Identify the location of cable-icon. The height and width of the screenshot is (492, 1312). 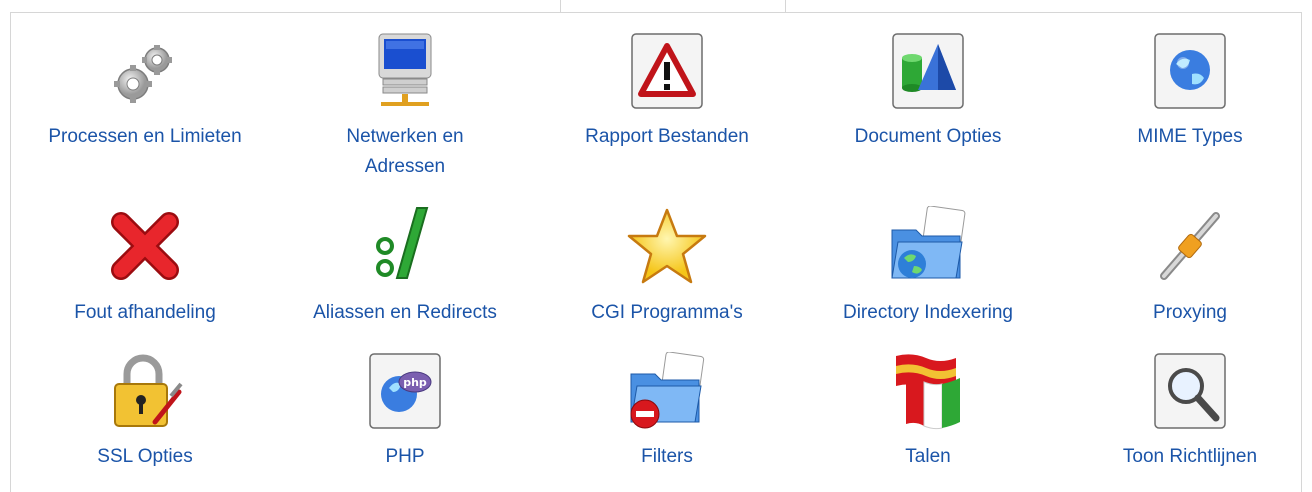
(1190, 246).